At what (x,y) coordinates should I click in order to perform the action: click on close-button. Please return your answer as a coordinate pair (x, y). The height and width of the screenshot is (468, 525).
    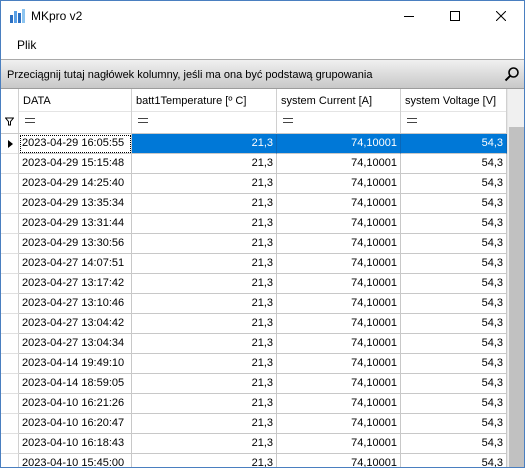
    Looking at the image, I should click on (501, 16).